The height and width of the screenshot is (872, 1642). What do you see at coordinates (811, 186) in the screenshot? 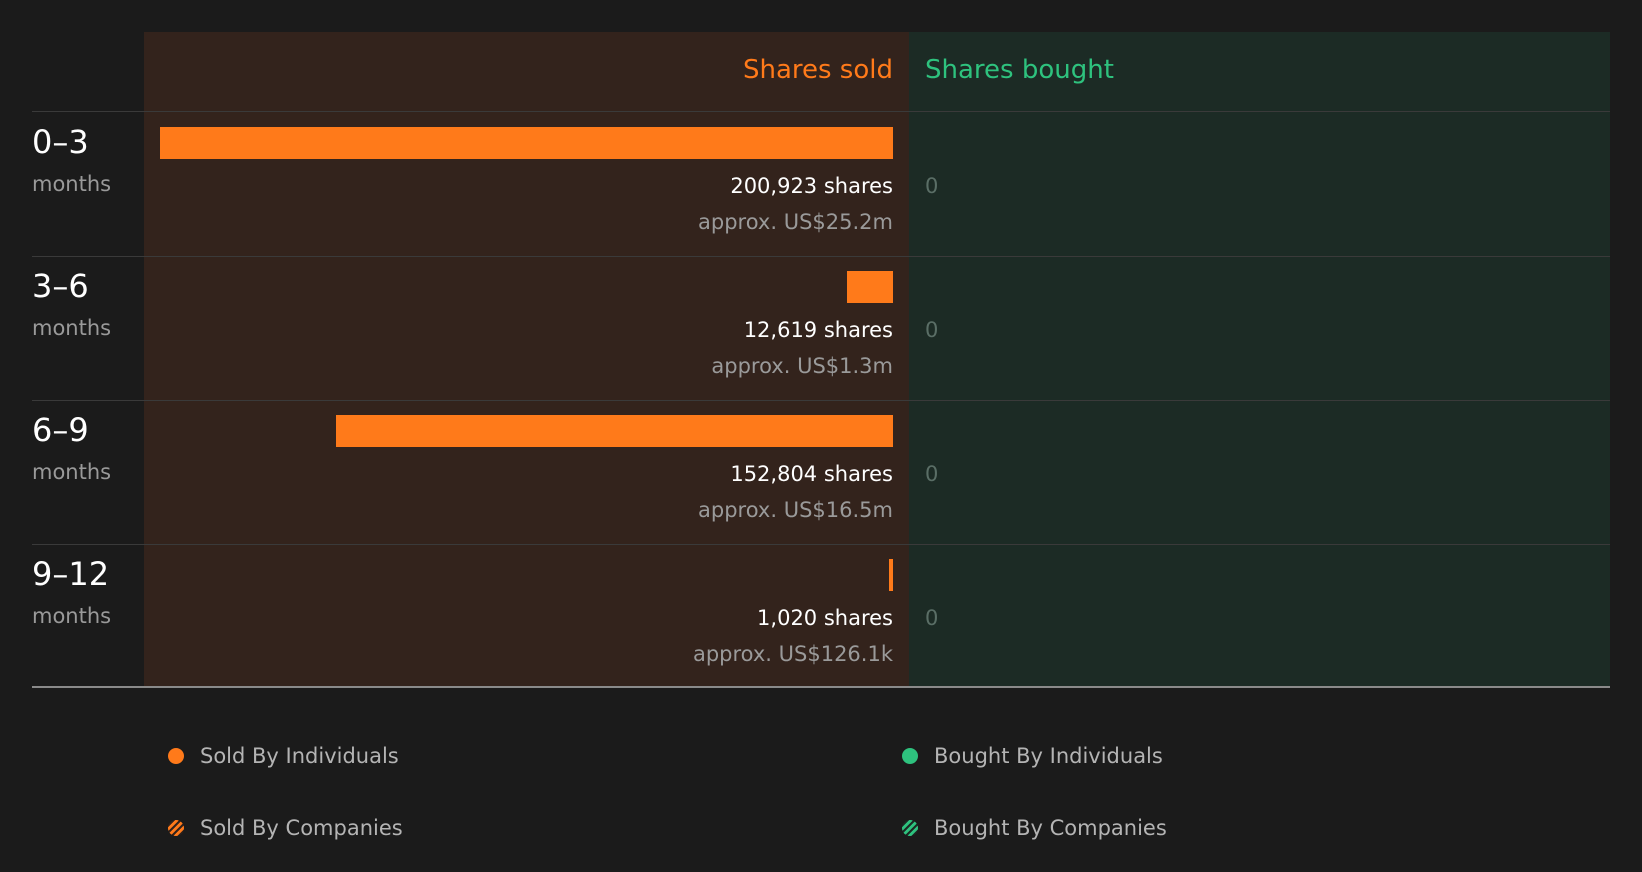
I see `sold-shares-label: 200,923 shares` at bounding box center [811, 186].